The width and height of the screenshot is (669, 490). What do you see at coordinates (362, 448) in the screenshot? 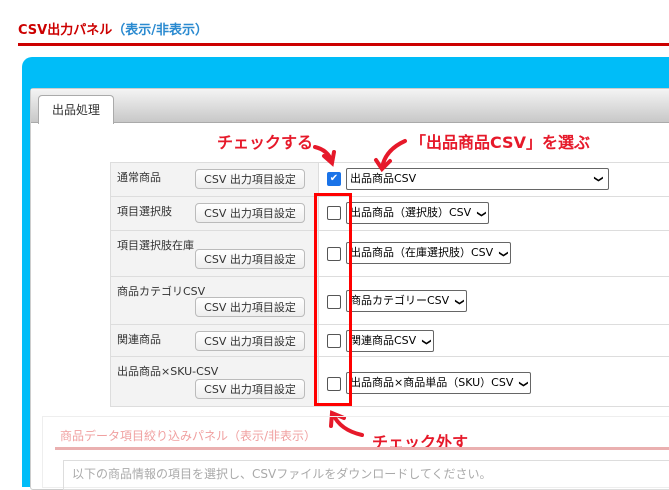
I see `filter-divider` at bounding box center [362, 448].